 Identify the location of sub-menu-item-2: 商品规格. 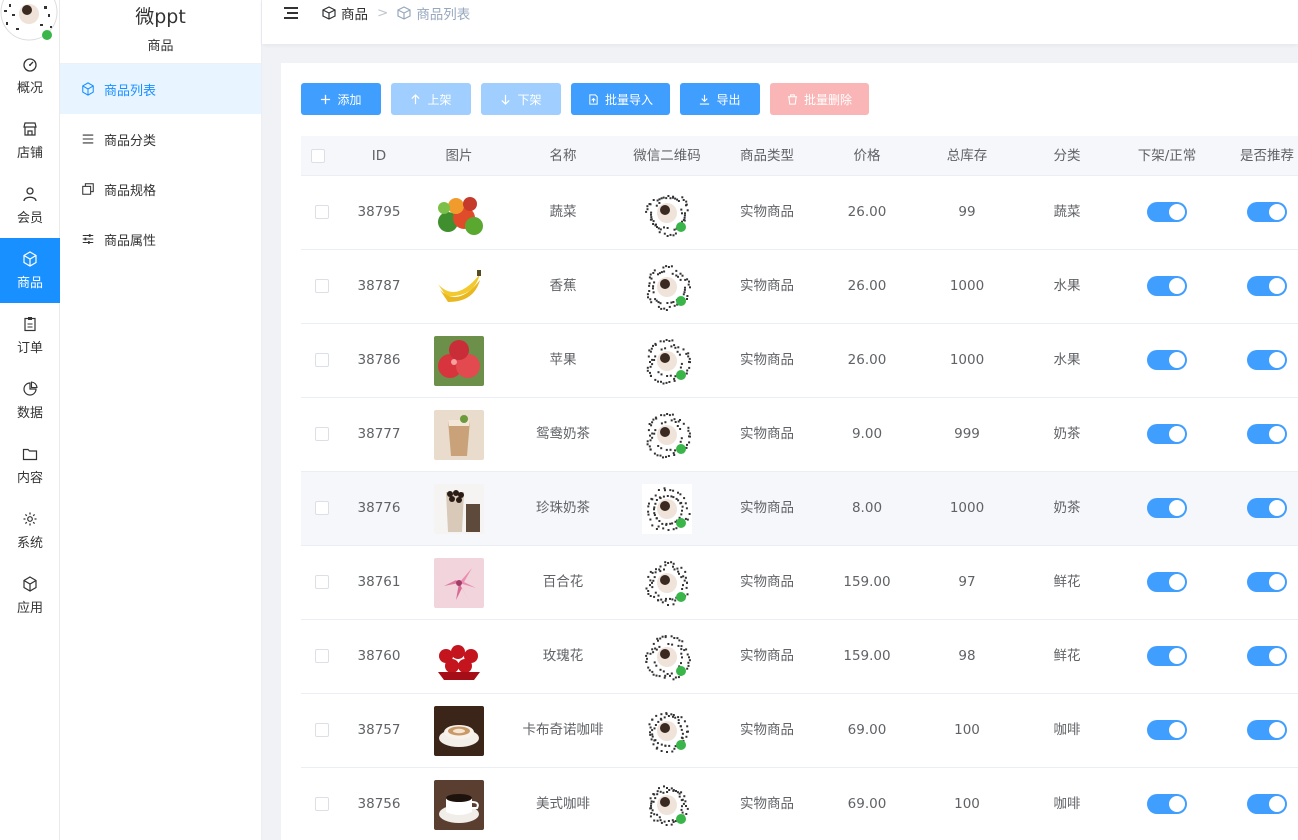
(160, 189).